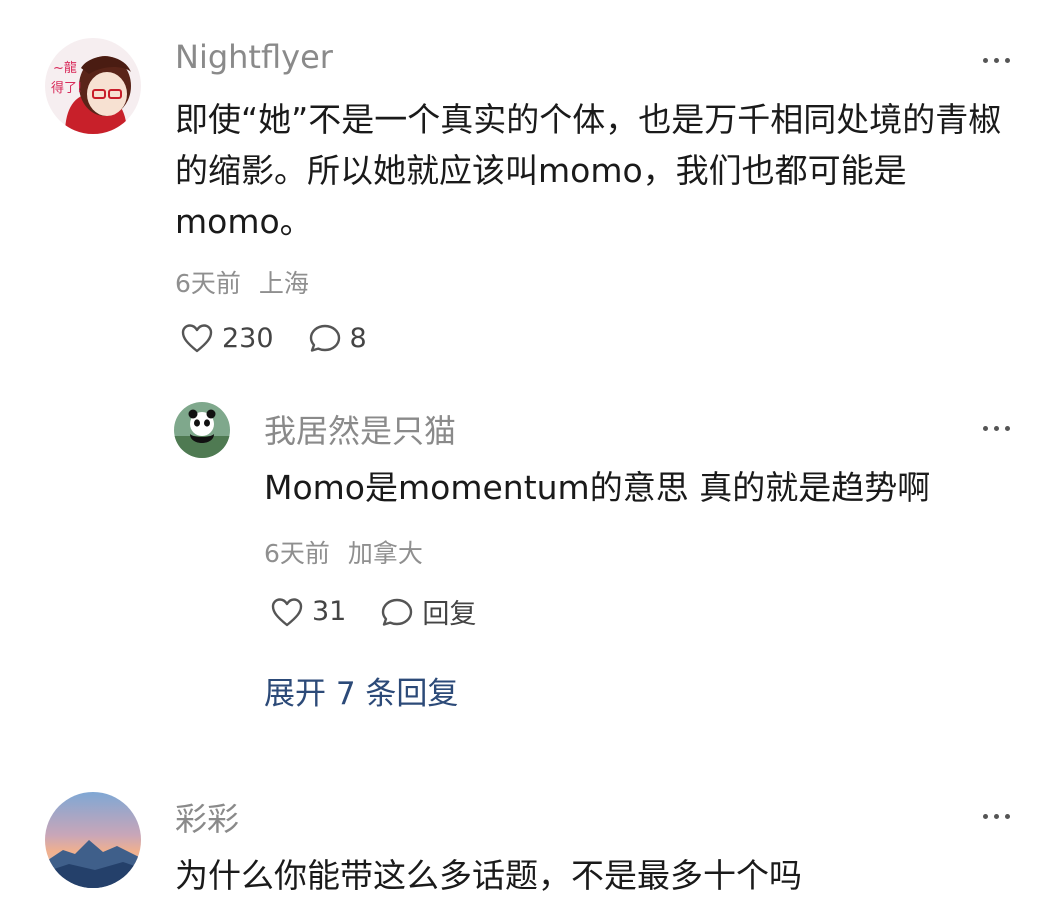 The image size is (1056, 908). What do you see at coordinates (297, 553) in the screenshot?
I see `reply-time: 6天前` at bounding box center [297, 553].